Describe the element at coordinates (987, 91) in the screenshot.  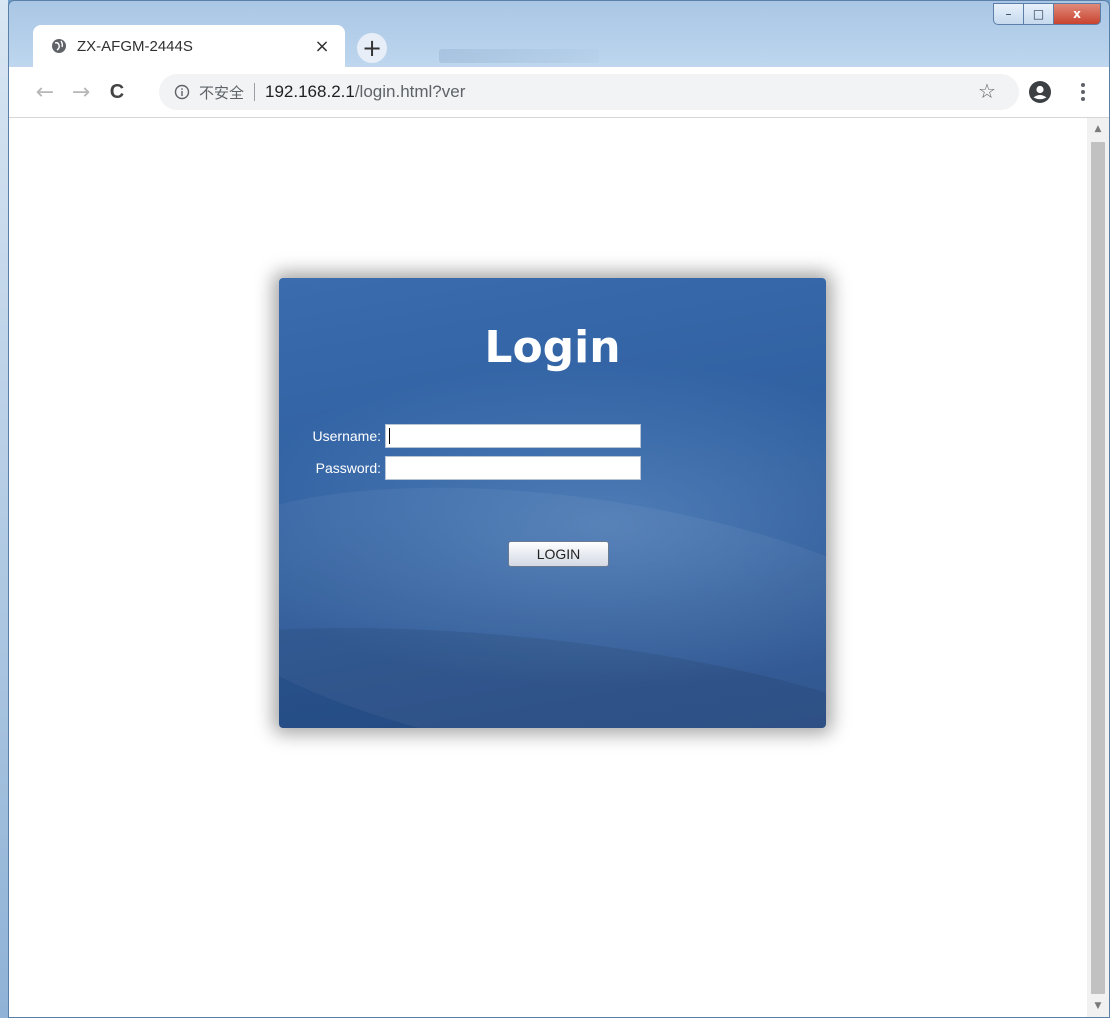
I see `bookmark-star-icon: ☆` at that location.